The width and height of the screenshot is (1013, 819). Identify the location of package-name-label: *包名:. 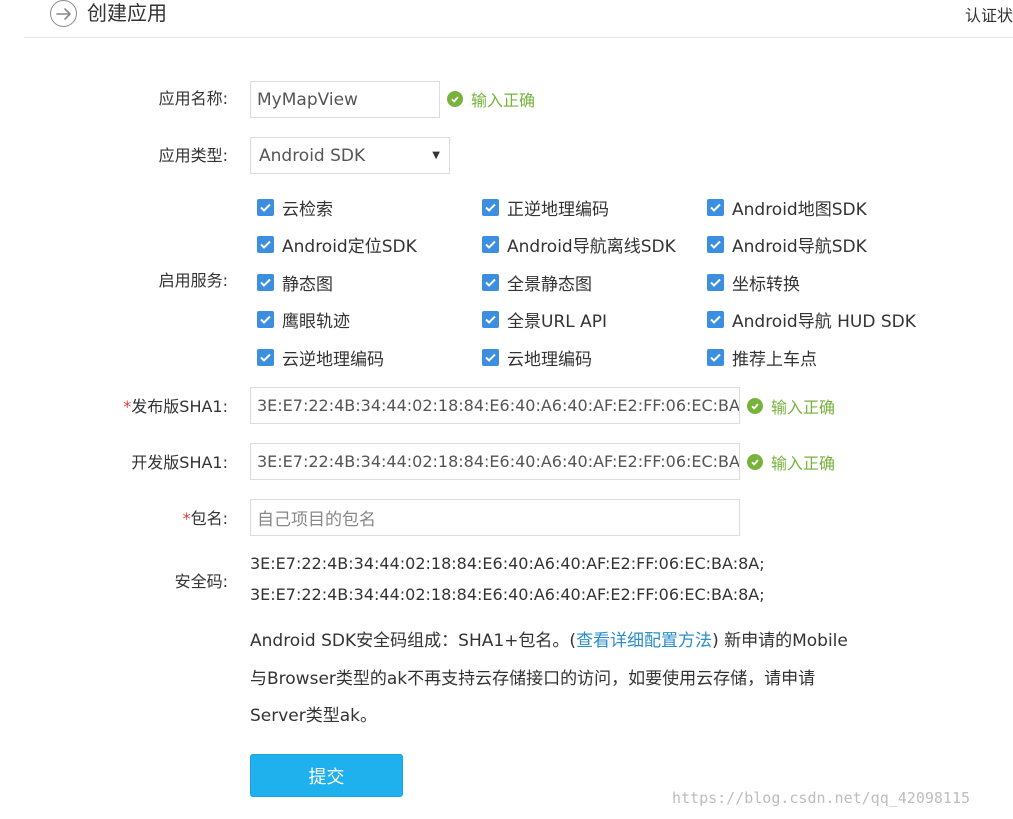
(114, 519).